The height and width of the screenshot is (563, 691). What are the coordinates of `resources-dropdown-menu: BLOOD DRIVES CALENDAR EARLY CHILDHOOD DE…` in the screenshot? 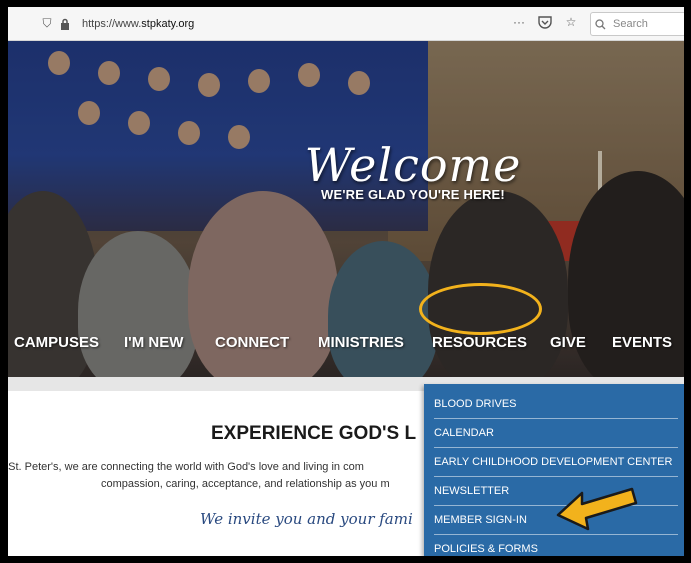 It's located at (554, 470).